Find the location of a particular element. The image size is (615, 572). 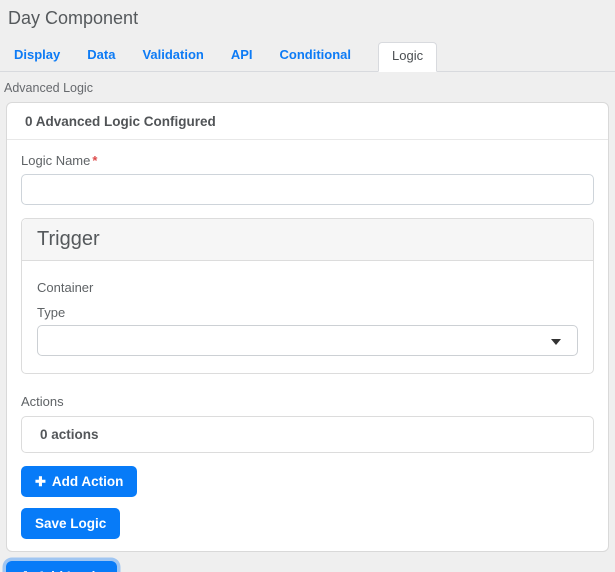

add-logic-button: ✚ Add Logic is located at coordinates (61, 566).